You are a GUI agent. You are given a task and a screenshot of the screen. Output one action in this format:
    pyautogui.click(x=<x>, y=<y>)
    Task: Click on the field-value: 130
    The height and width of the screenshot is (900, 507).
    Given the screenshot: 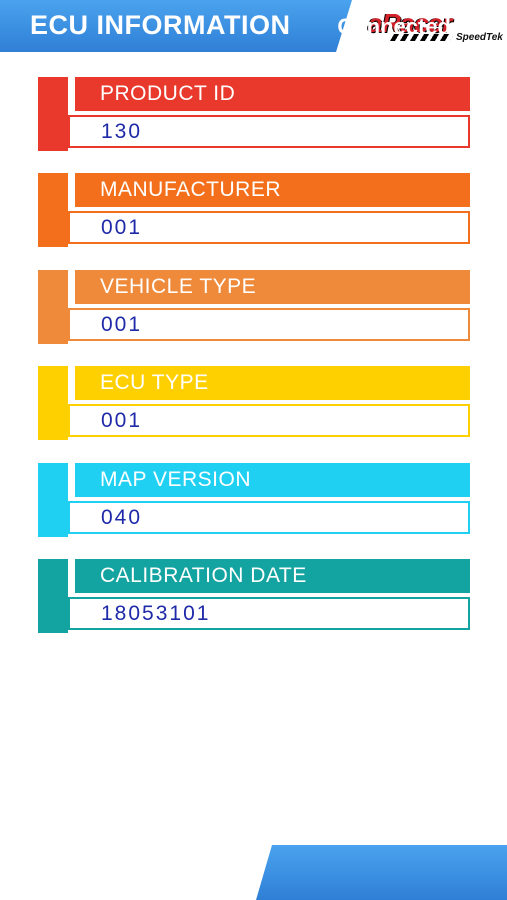 What is the action you would take?
    pyautogui.click(x=269, y=131)
    